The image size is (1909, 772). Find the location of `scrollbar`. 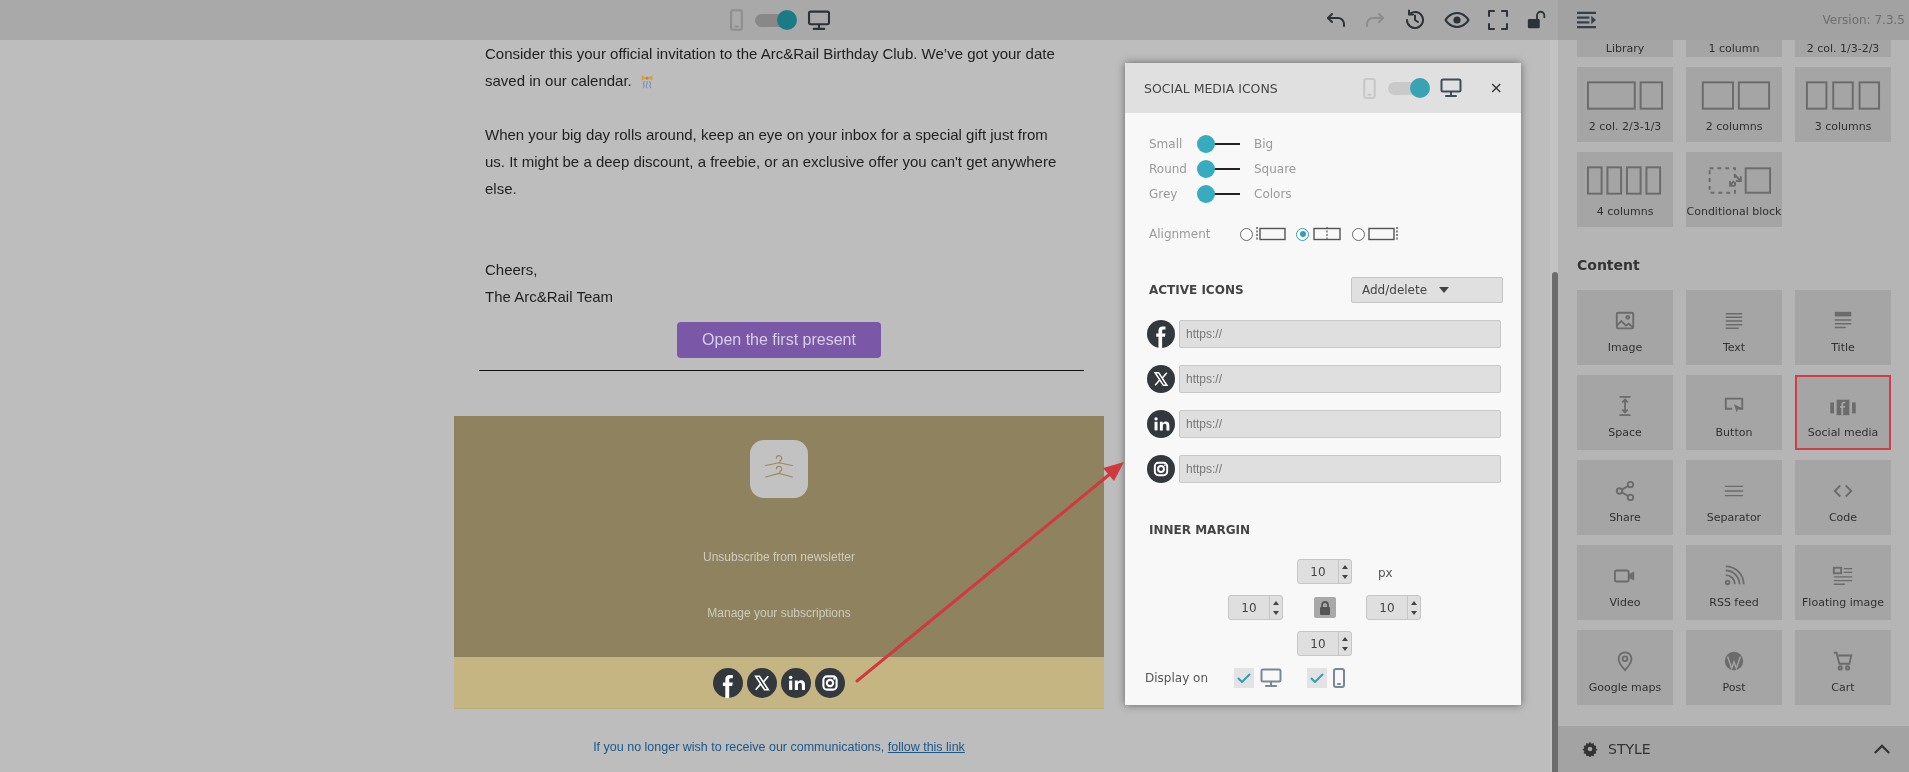

scrollbar is located at coordinates (1554, 406).